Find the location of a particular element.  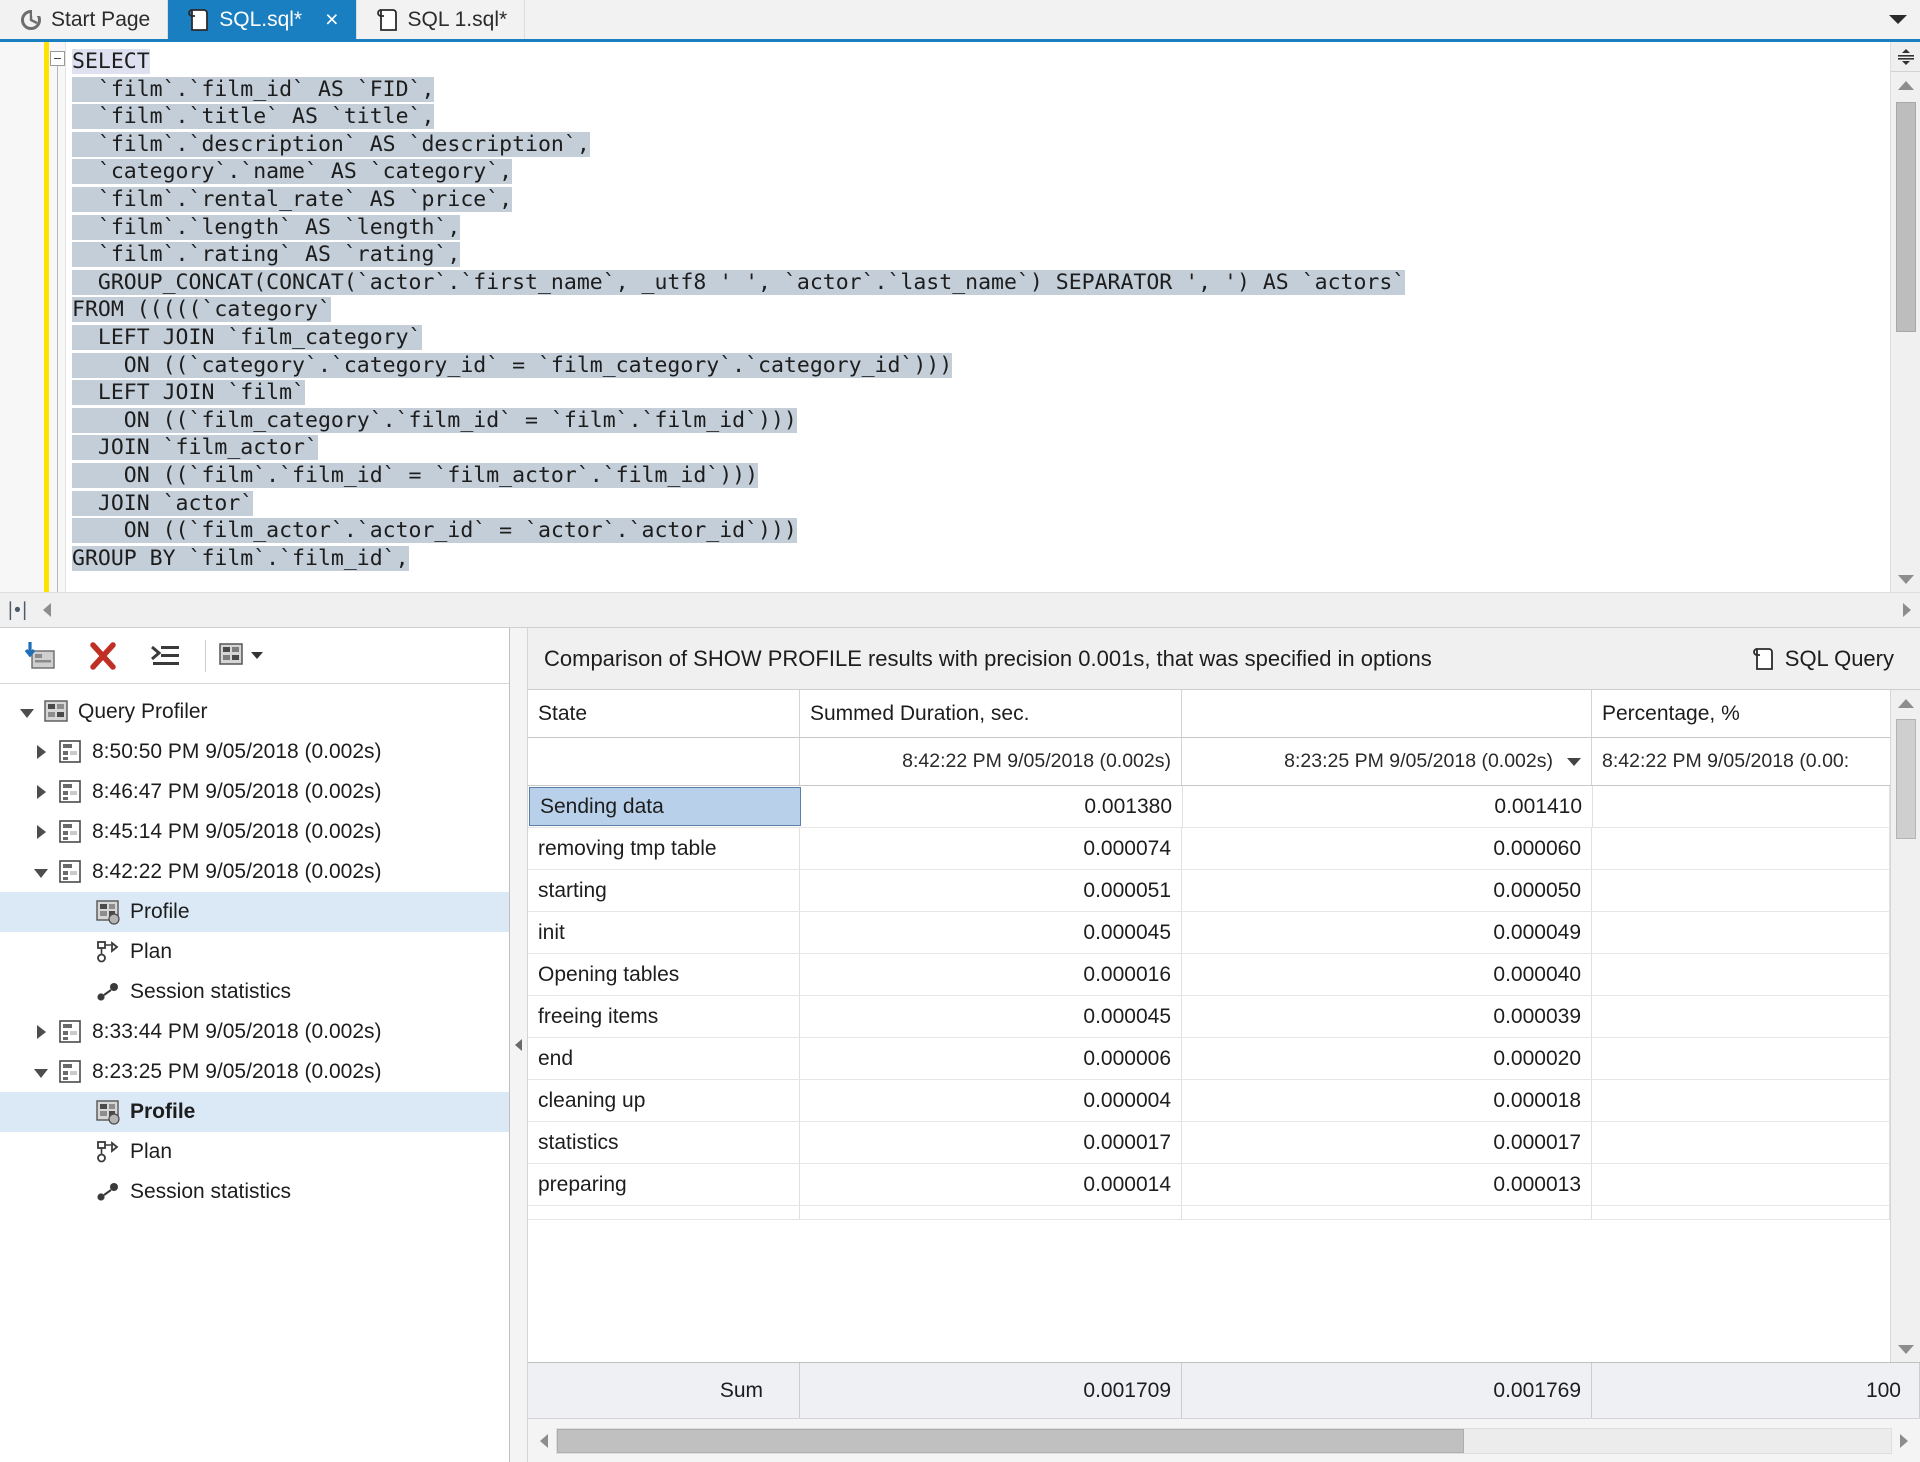

editor-vertical-scrollbar is located at coordinates (1905, 317).